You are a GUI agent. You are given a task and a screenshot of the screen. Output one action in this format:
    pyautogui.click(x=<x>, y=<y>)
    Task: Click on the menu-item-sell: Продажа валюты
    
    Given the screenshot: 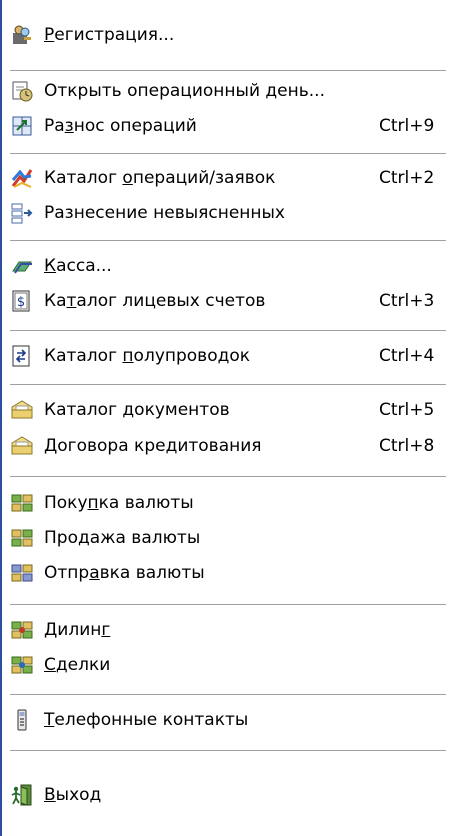 What is the action you would take?
    pyautogui.click(x=228, y=538)
    